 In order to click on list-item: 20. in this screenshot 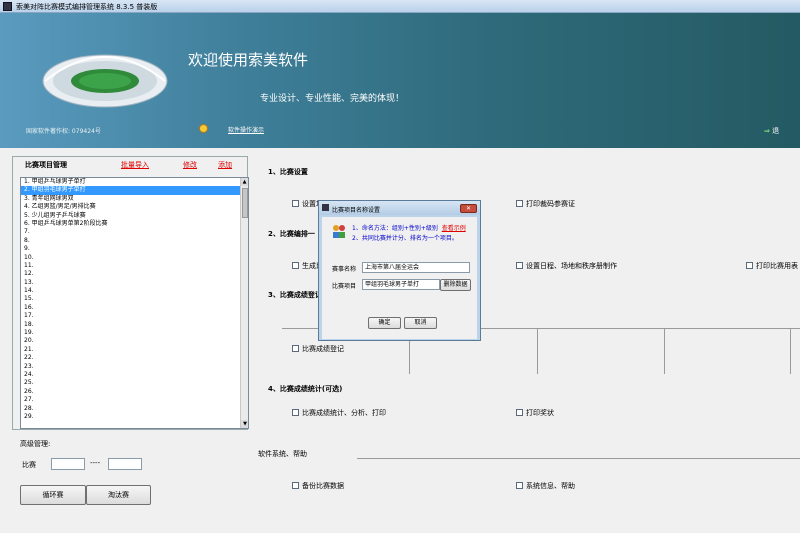, I will do `click(134, 341)`.